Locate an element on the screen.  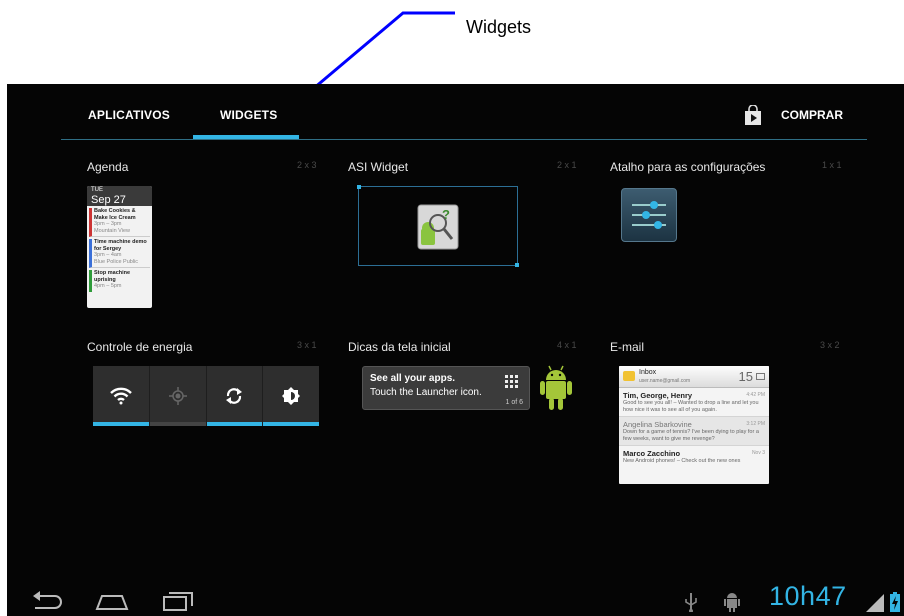
clock-hours: 10 is located at coordinates (785, 596).